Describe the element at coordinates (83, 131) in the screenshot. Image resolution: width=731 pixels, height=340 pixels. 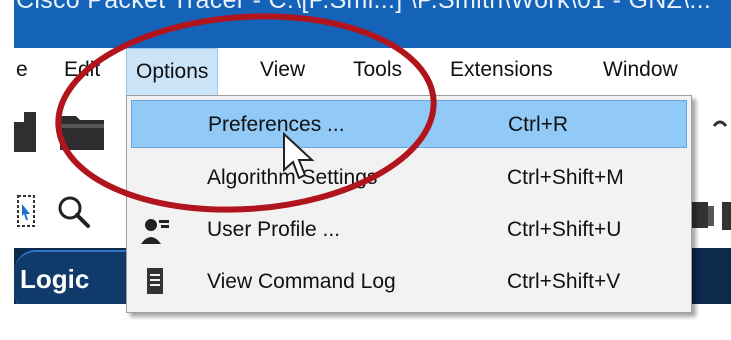
I see `open-folder-icon` at that location.